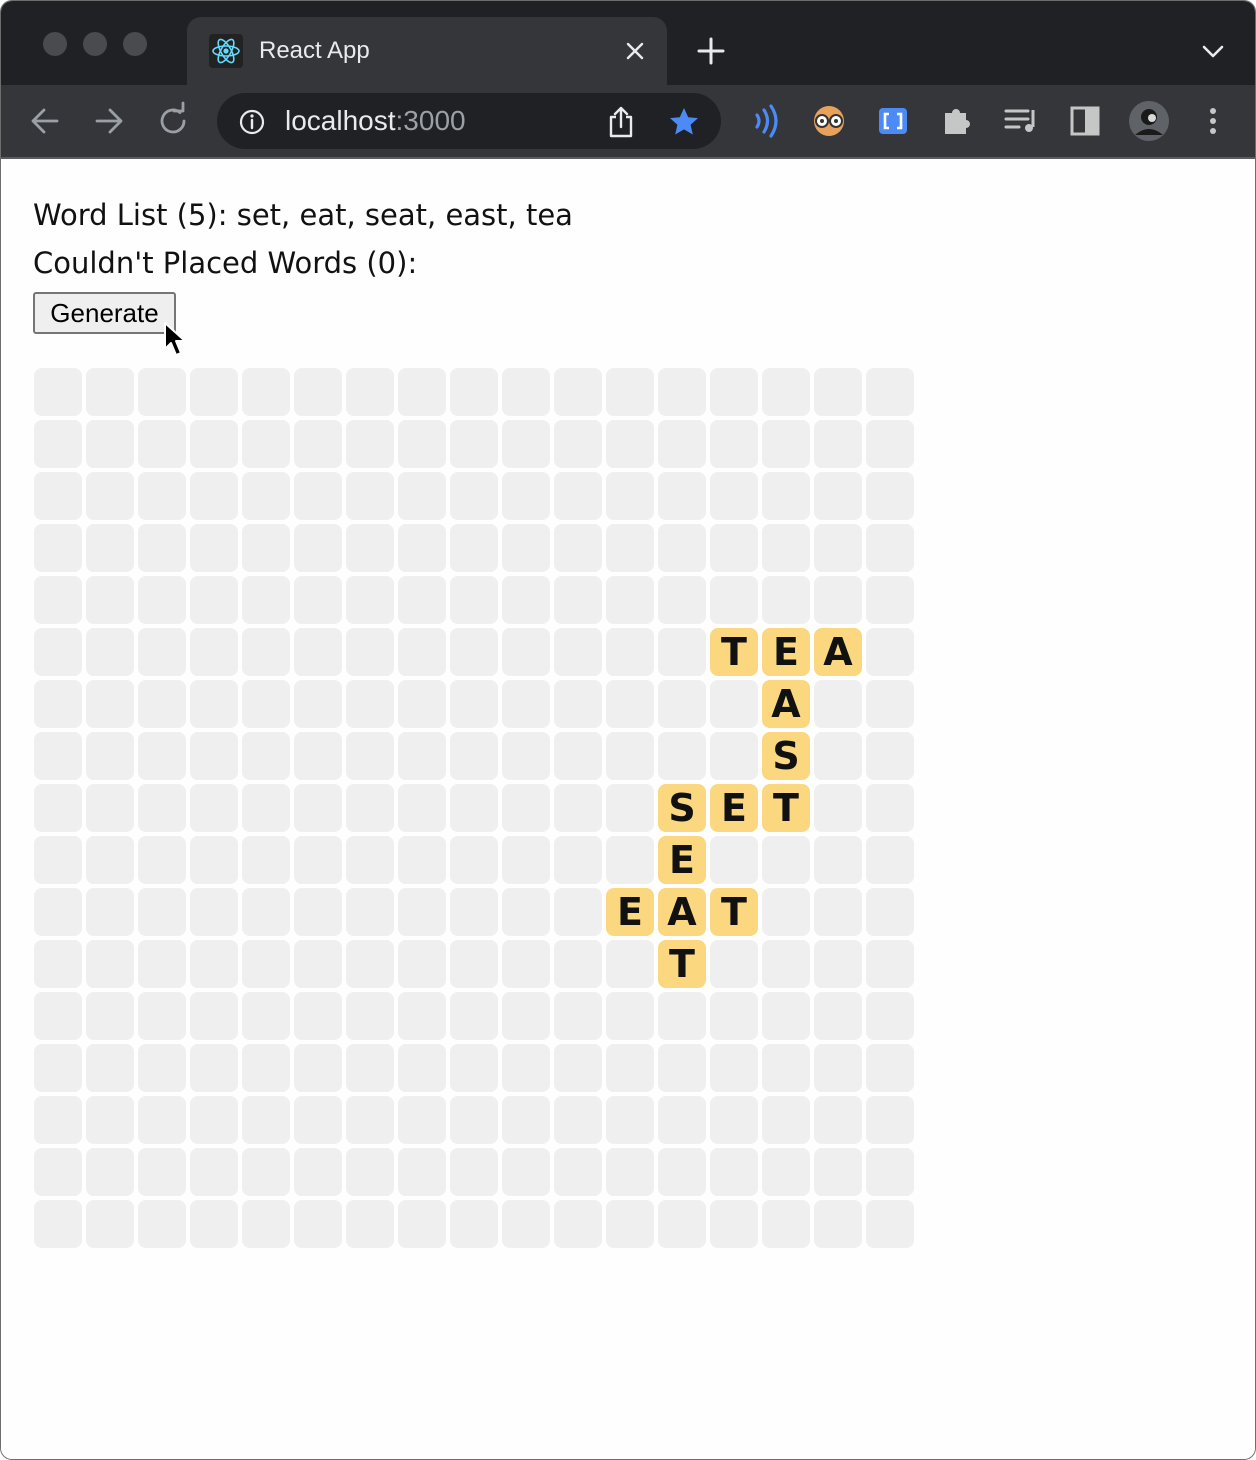 This screenshot has width=1256, height=1460. Describe the element at coordinates (427, 51) in the screenshot. I see `tab-react-app: React App` at that location.